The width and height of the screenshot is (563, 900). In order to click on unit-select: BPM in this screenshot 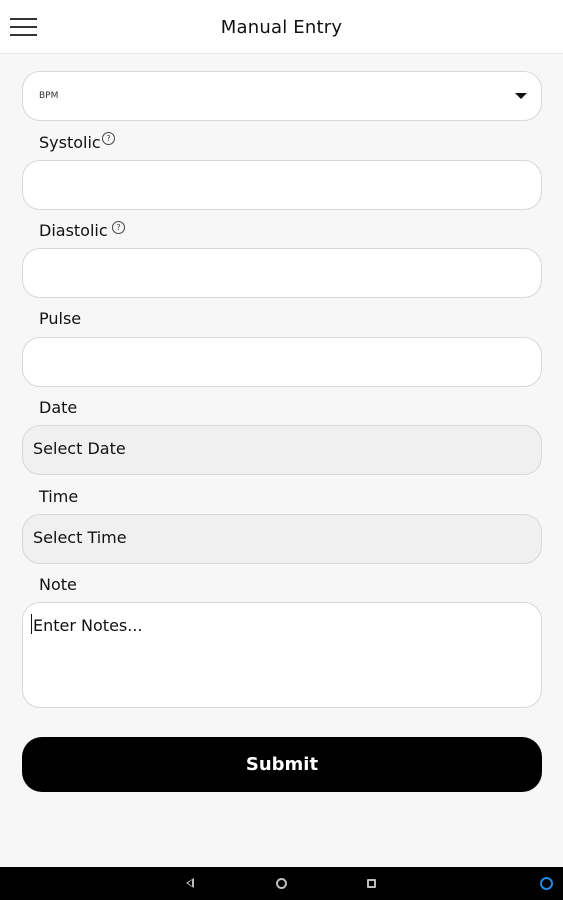, I will do `click(282, 96)`.